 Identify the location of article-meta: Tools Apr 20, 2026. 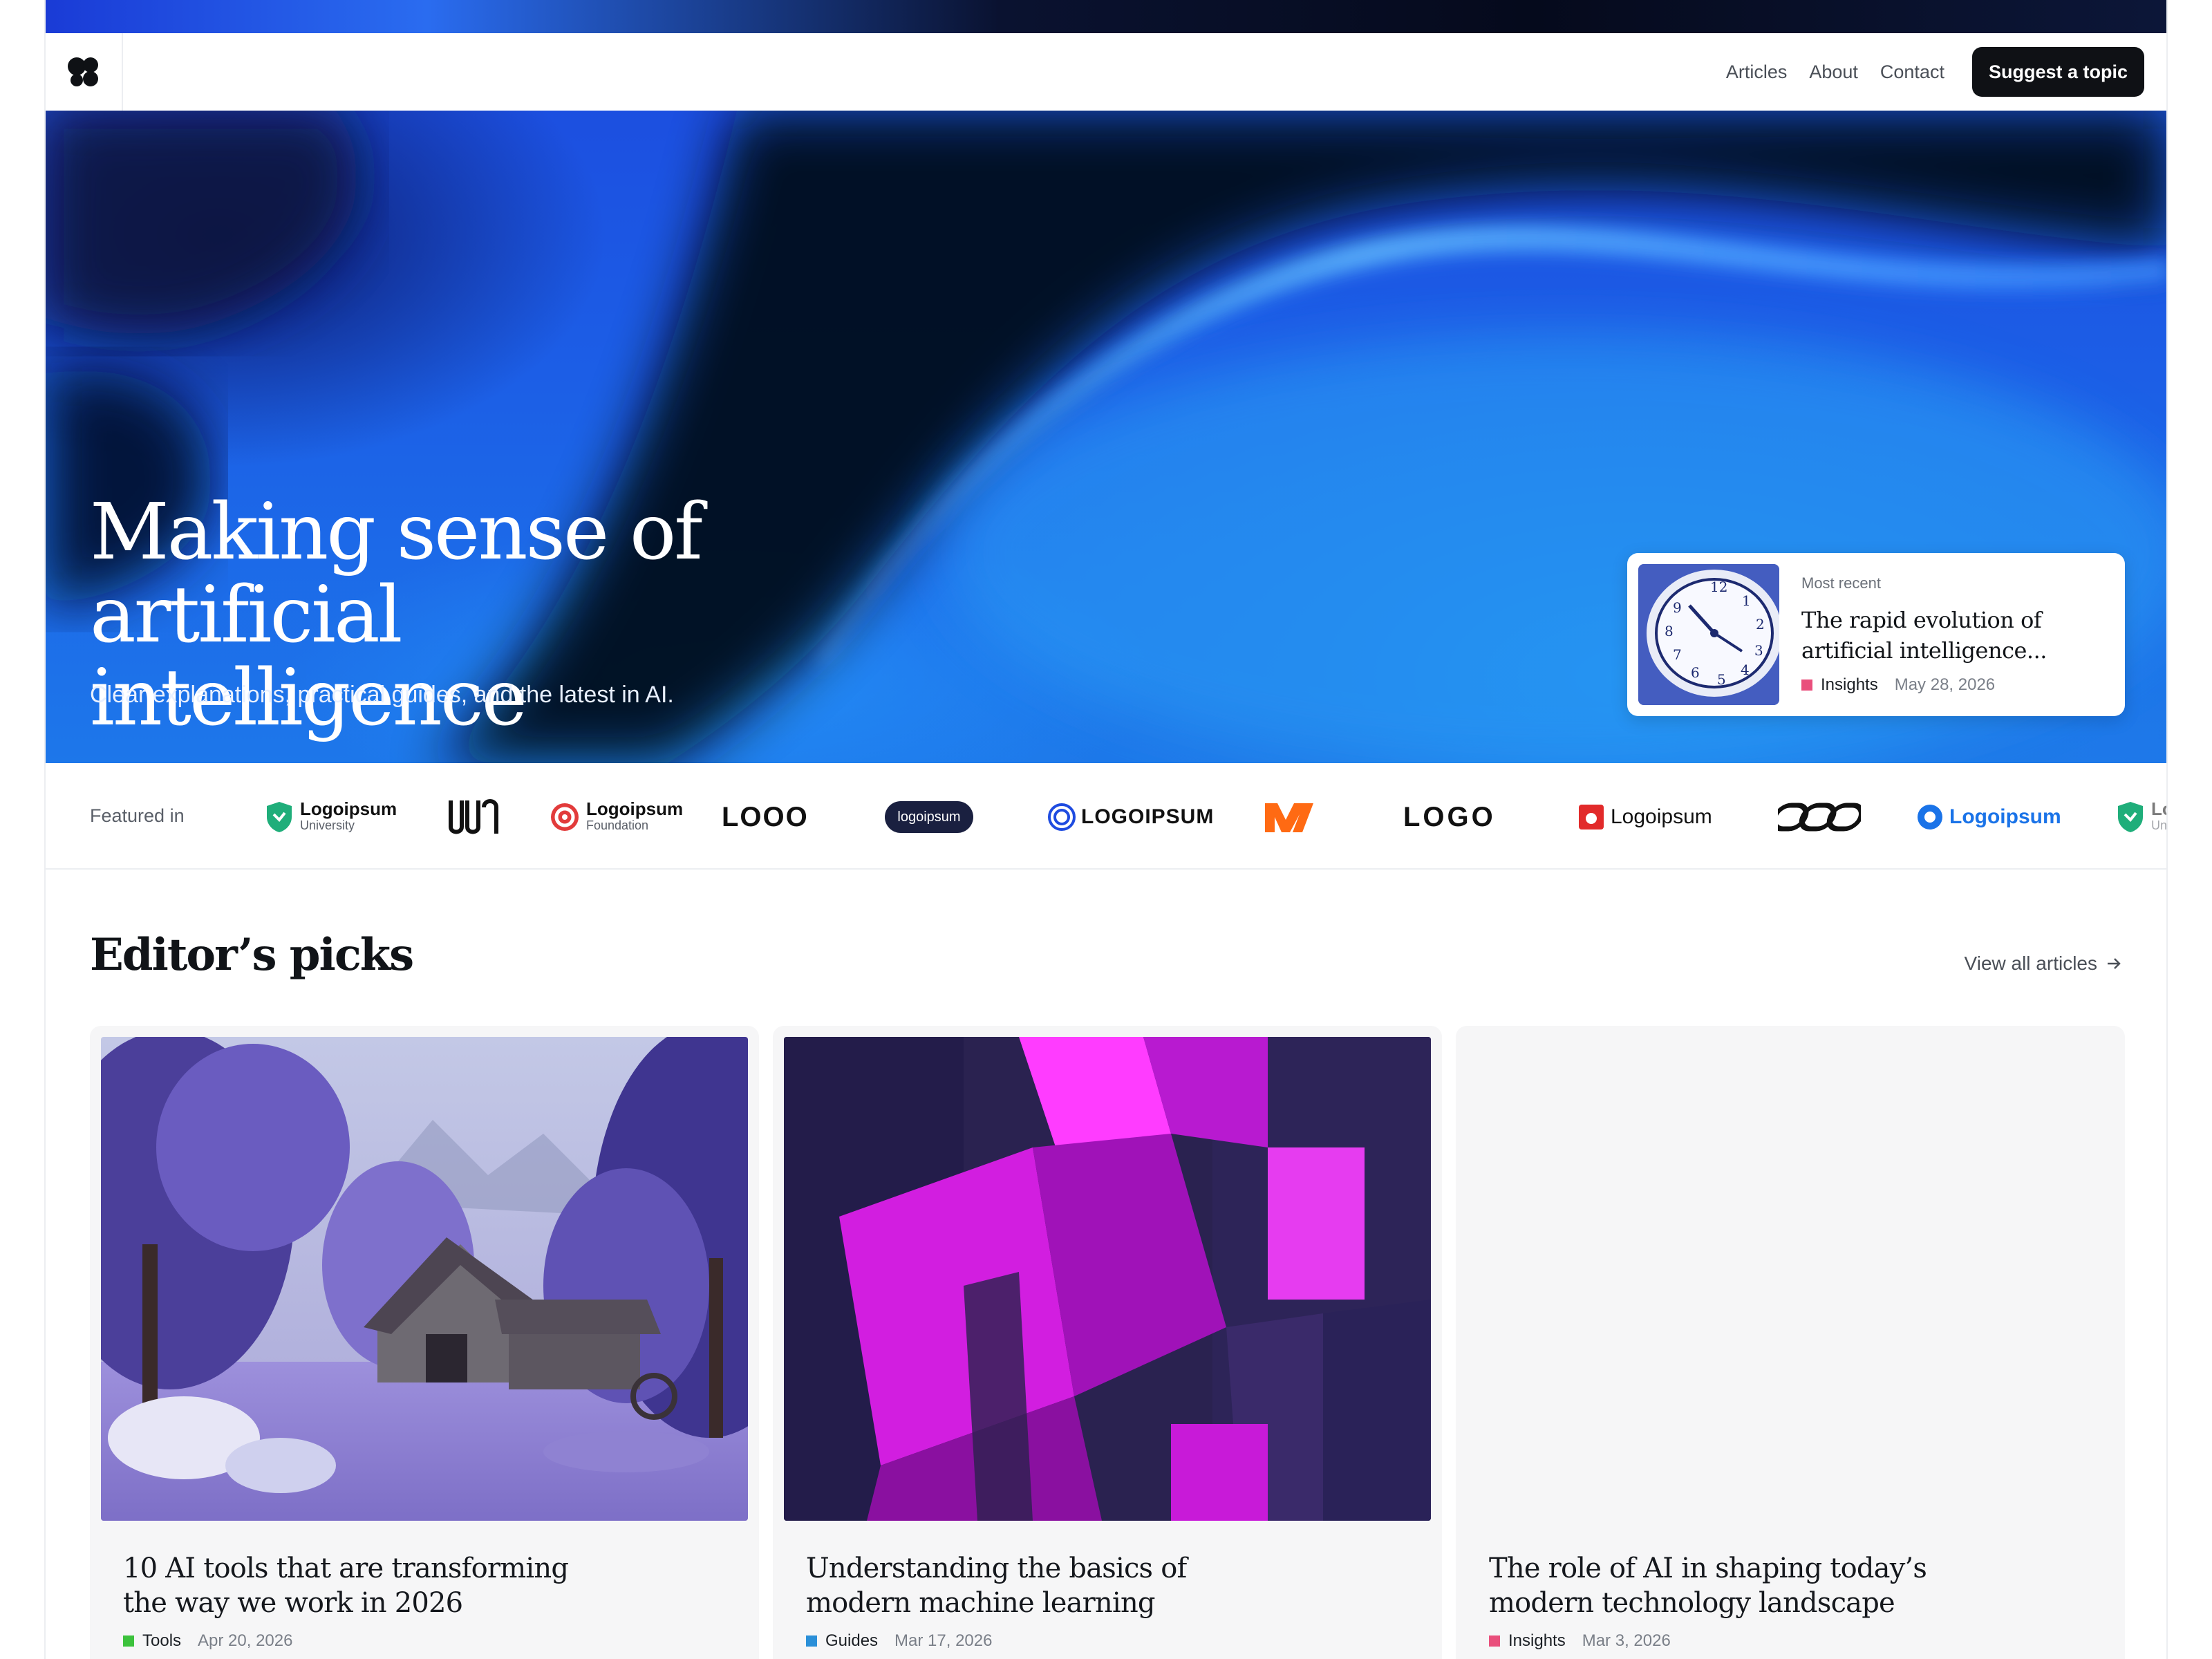
(208, 1641).